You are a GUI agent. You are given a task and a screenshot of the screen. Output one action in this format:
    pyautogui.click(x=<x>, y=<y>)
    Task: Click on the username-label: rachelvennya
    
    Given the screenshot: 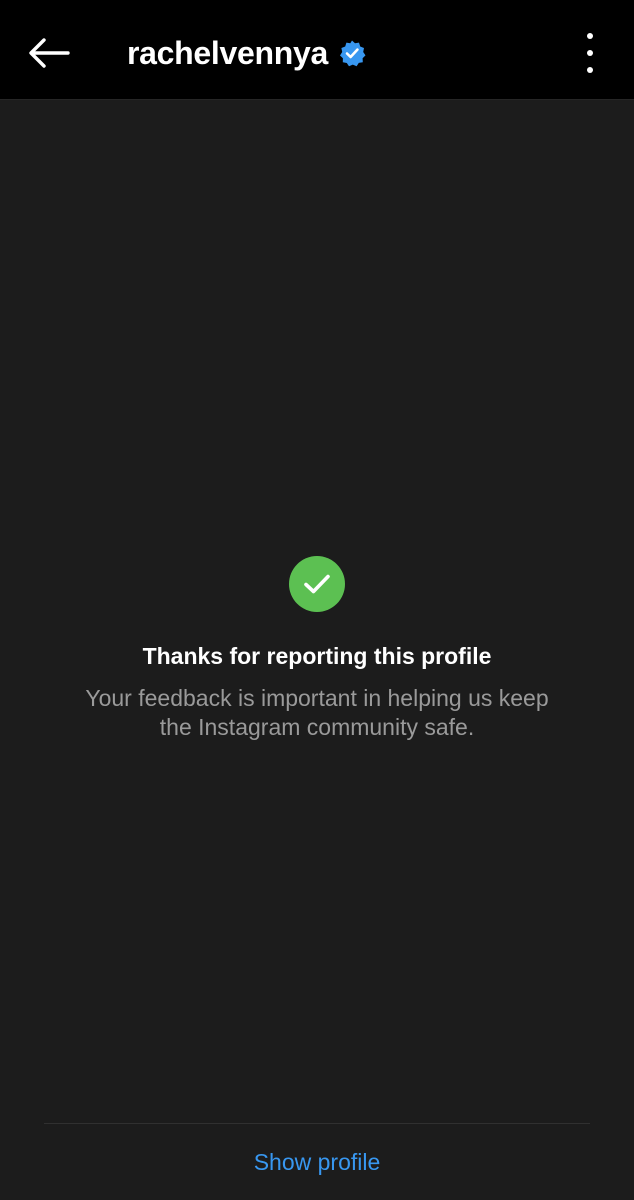 What is the action you would take?
    pyautogui.click(x=227, y=52)
    